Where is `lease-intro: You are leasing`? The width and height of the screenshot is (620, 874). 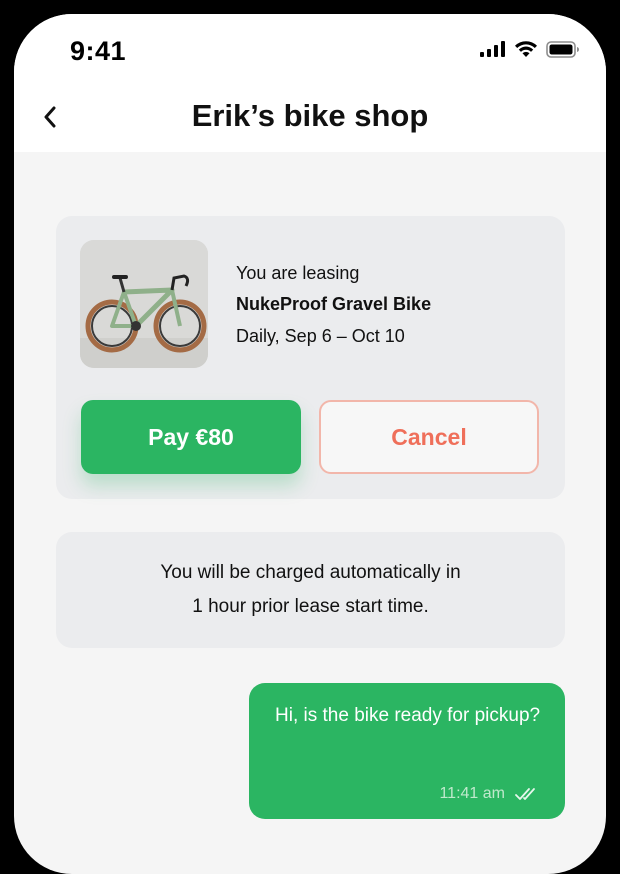 lease-intro: You are leasing is located at coordinates (298, 273).